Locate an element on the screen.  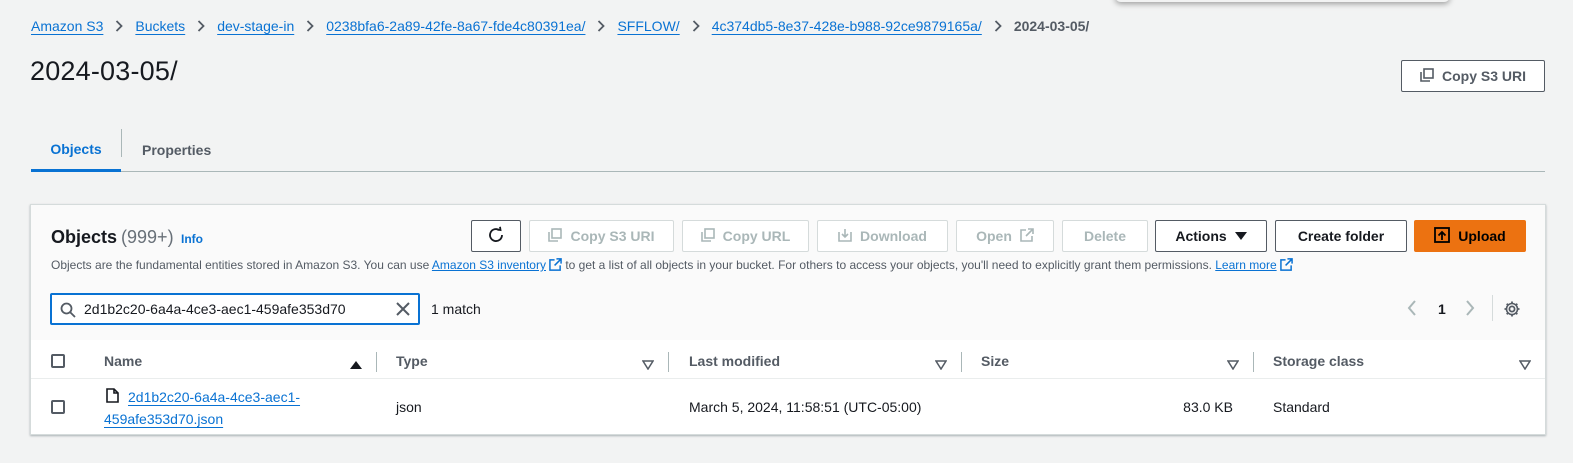
upload-button: Upload is located at coordinates (1470, 236).